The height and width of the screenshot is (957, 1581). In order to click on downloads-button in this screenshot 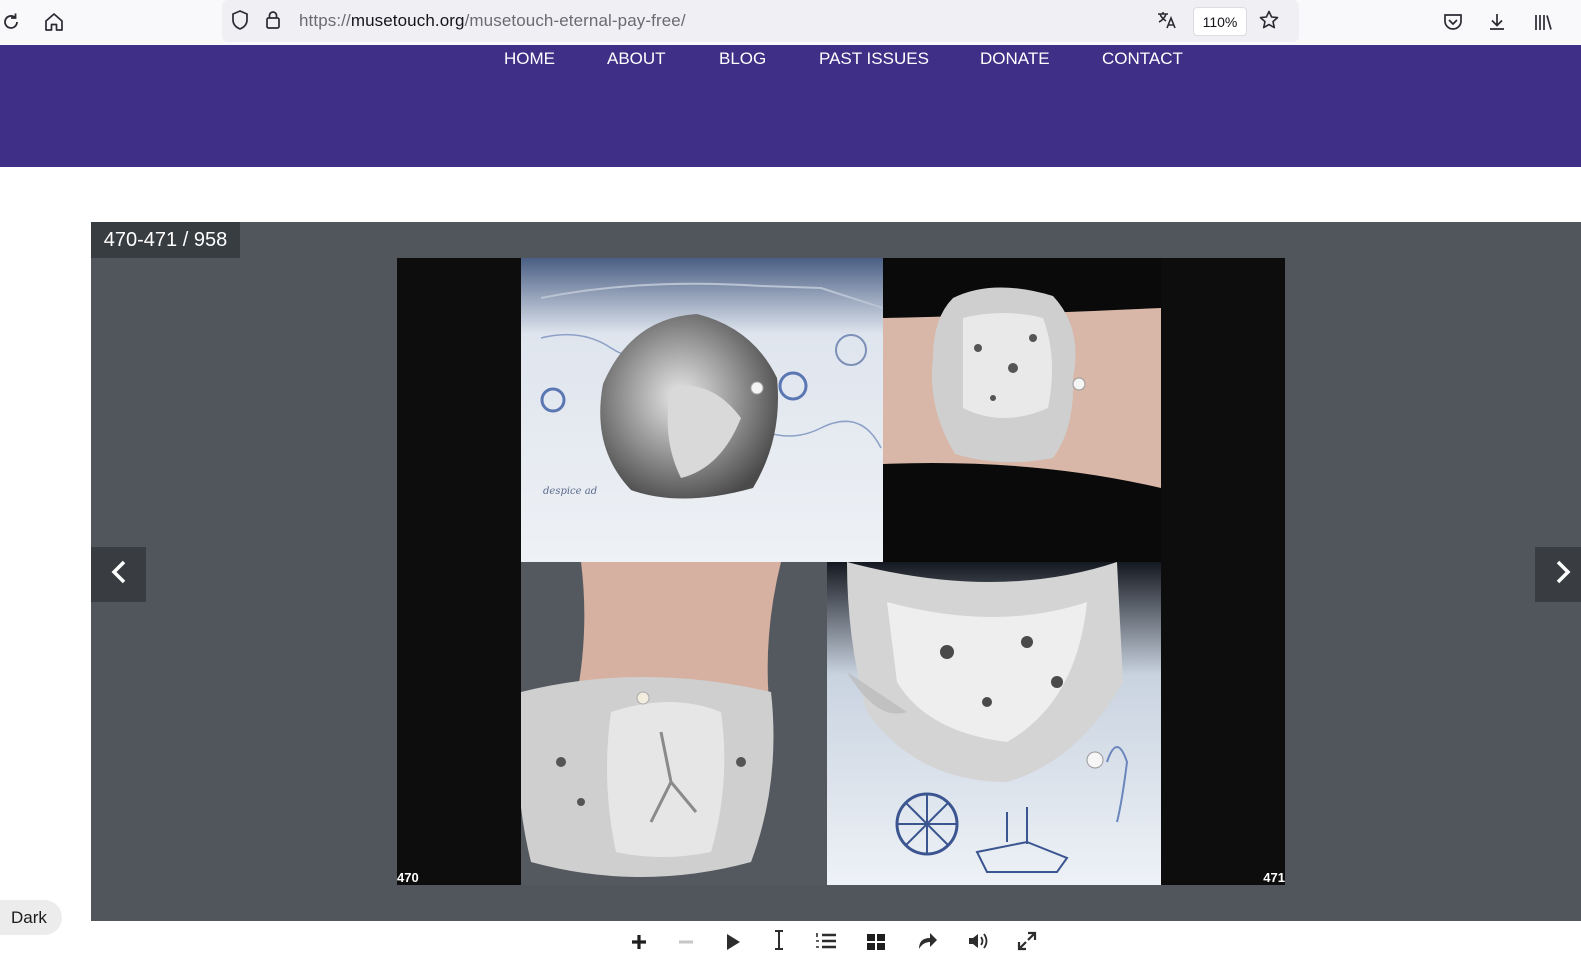, I will do `click(1497, 22)`.